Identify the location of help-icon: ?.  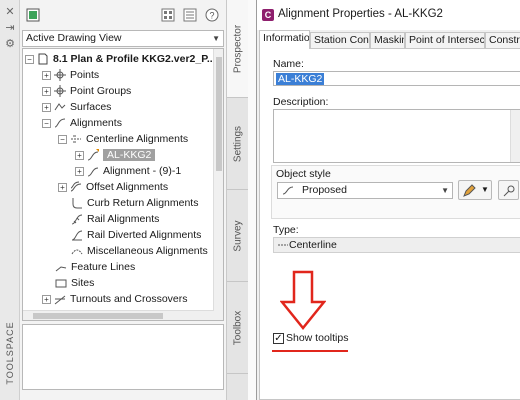
(212, 15).